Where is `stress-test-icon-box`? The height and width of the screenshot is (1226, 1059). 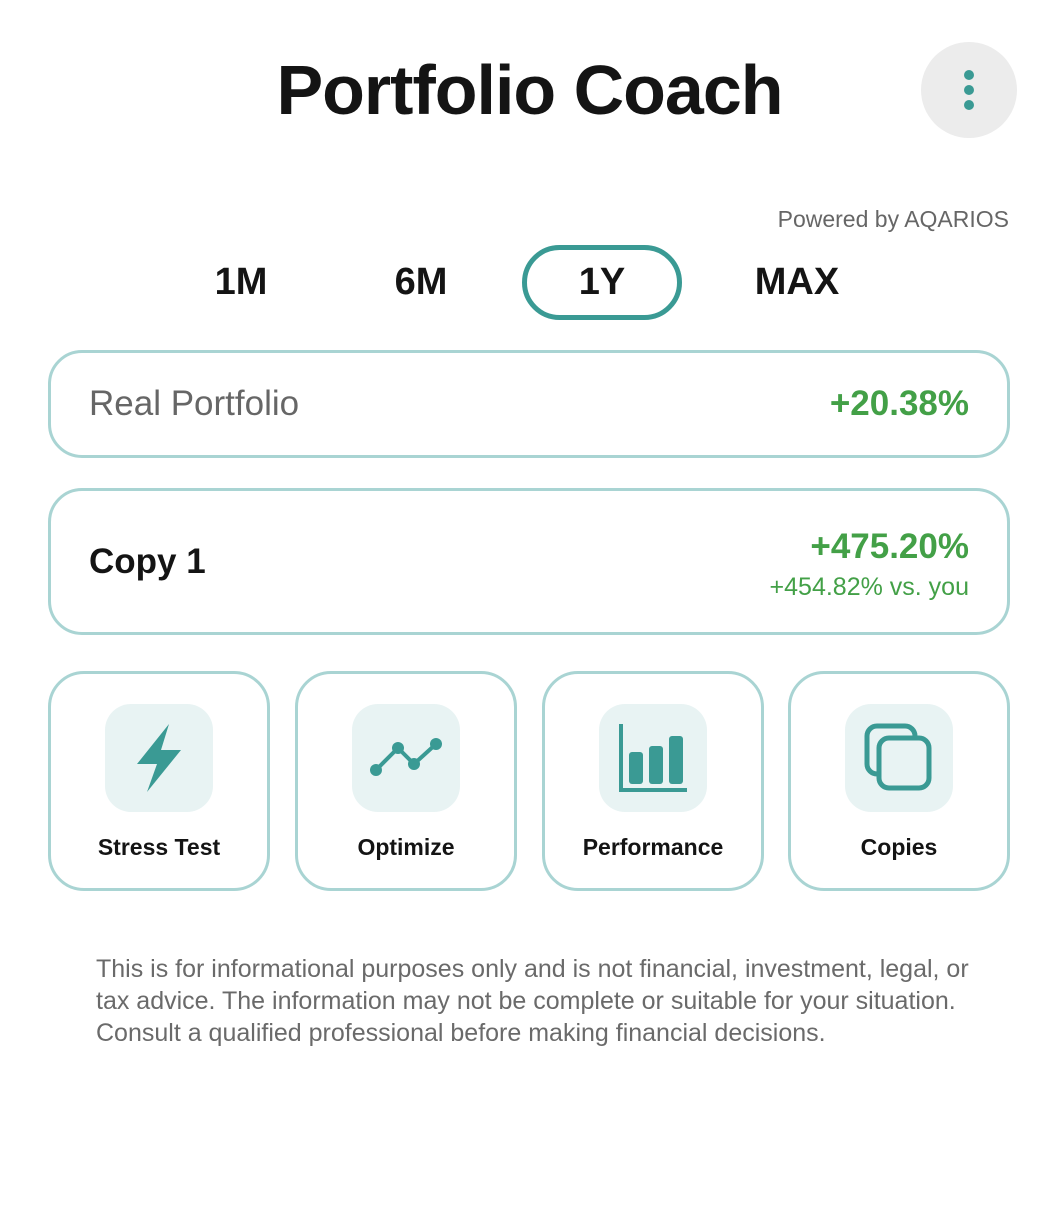
stress-test-icon-box is located at coordinates (159, 758).